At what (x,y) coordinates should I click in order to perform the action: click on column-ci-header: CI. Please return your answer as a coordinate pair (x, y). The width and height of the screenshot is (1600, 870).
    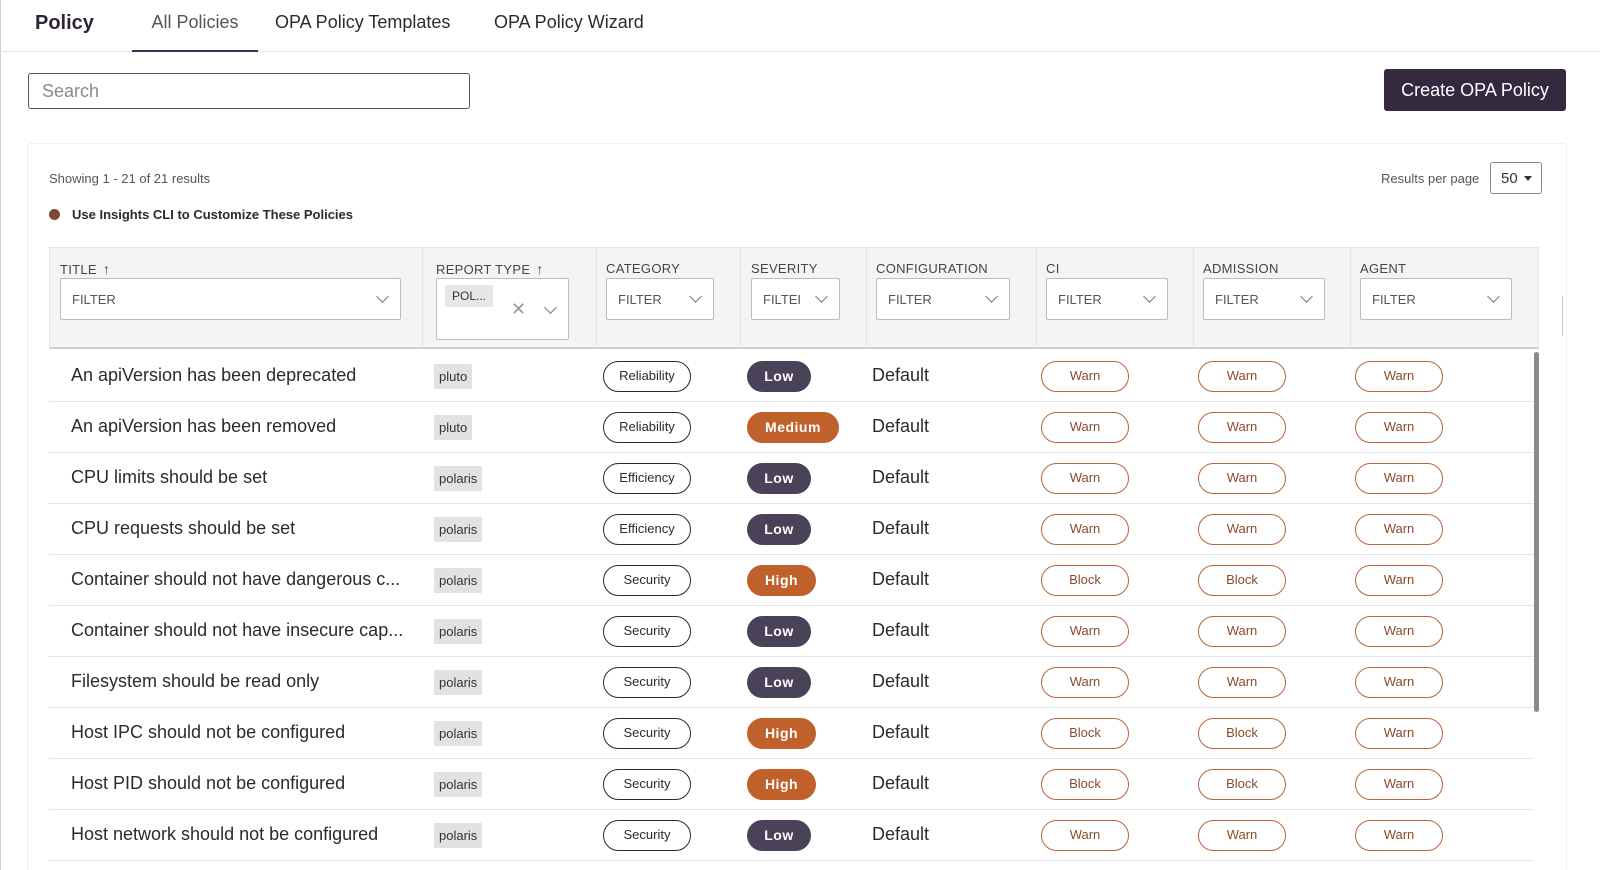
    Looking at the image, I should click on (1053, 268).